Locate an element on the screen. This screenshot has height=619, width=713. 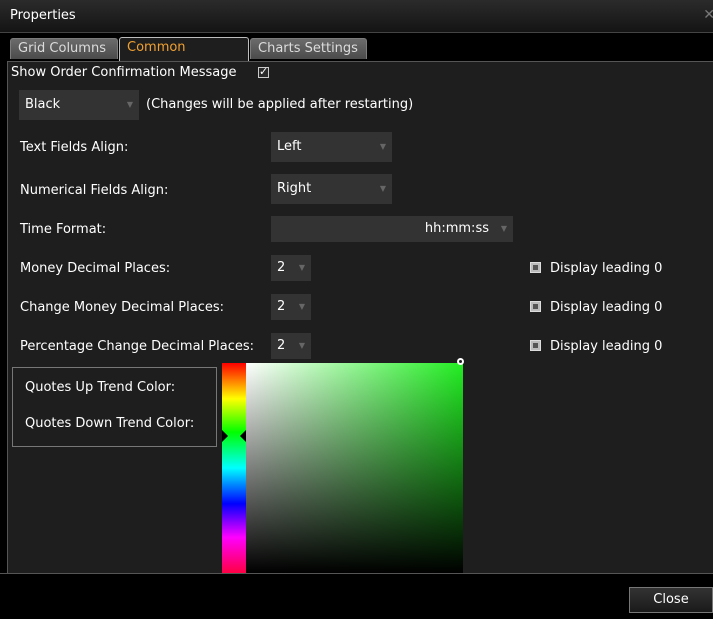
show-confirmation-checkbox is located at coordinates (263, 71).